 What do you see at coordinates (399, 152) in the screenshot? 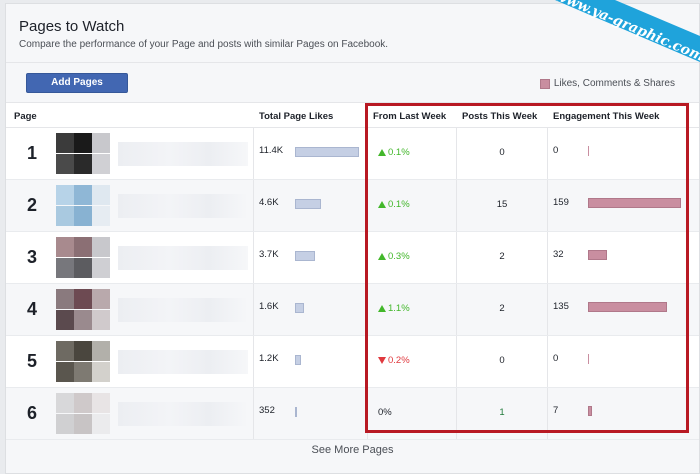
I see `change-value: 0.1%` at bounding box center [399, 152].